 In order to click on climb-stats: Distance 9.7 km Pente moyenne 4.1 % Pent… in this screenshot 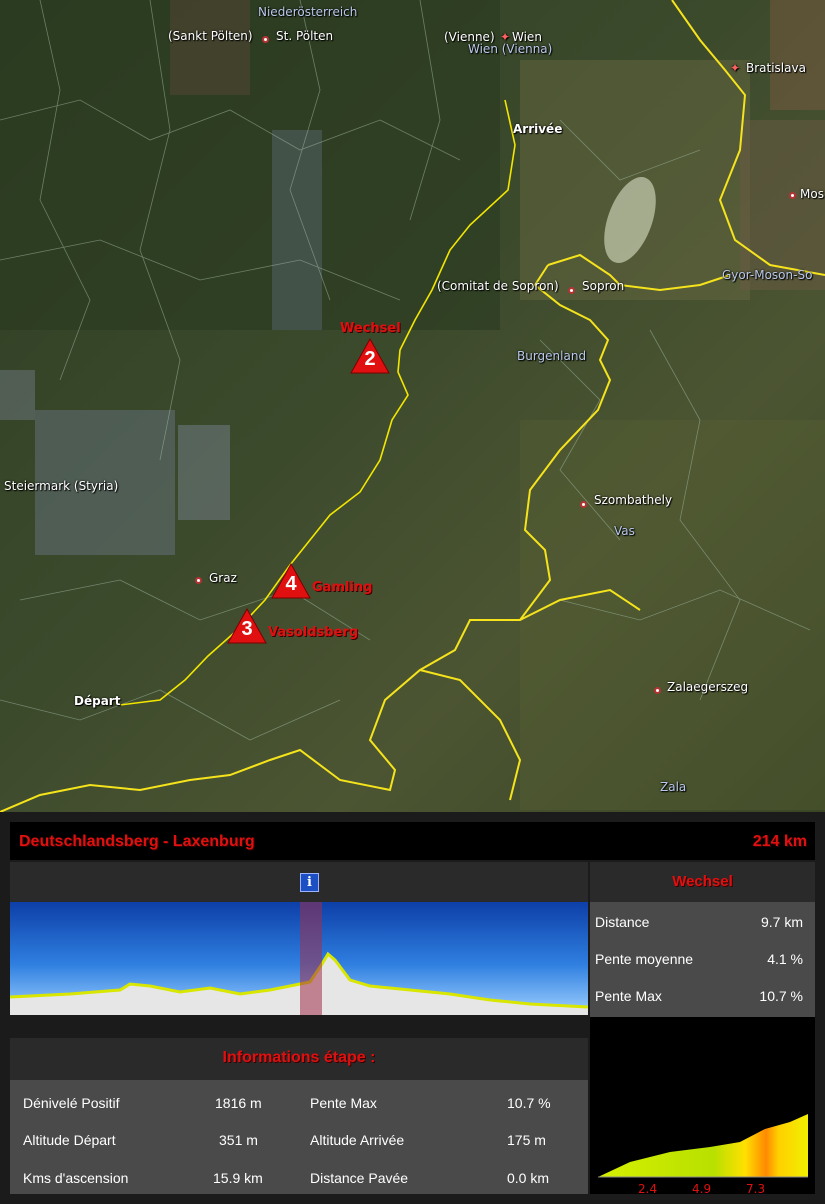, I will do `click(702, 959)`.